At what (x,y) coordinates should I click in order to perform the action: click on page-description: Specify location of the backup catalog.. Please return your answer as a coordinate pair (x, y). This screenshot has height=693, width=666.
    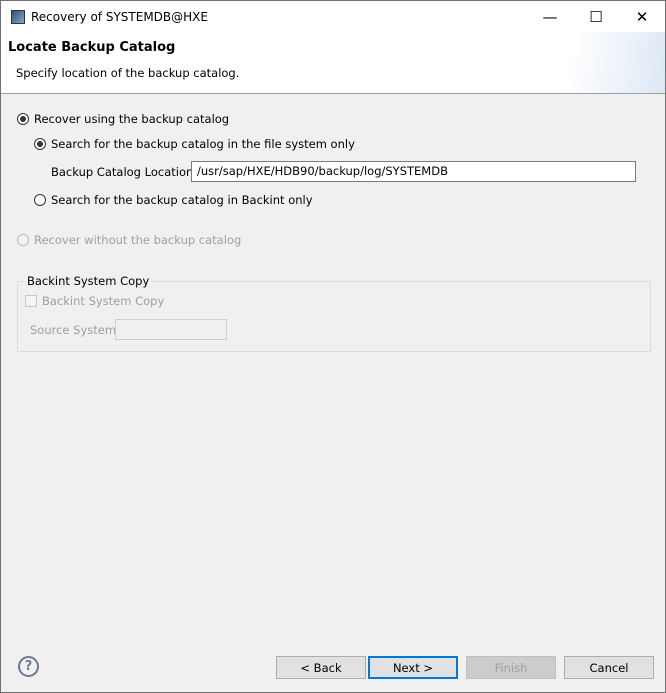
    Looking at the image, I should click on (128, 73).